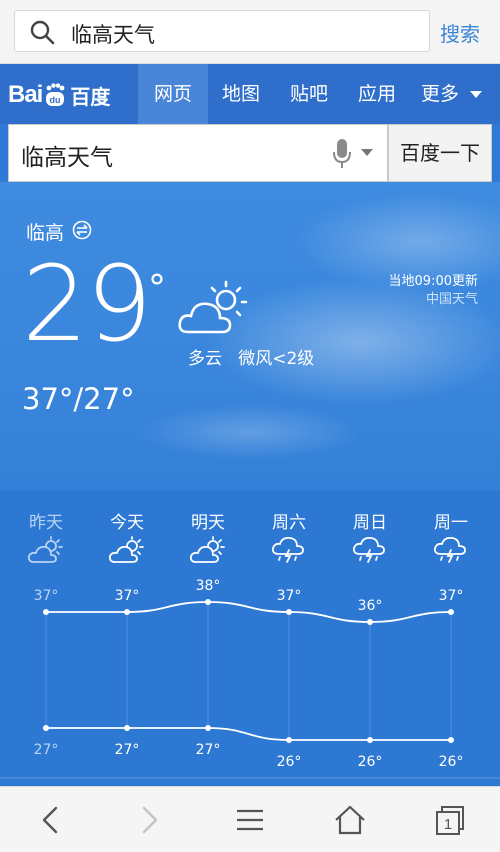  I want to click on baidu-logo-cn: 百度, so click(90, 96).